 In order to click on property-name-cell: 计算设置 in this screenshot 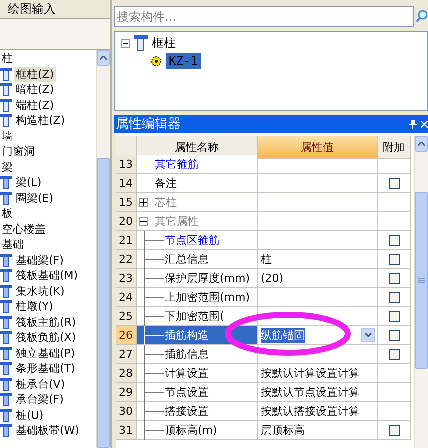, I will do `click(197, 373)`.